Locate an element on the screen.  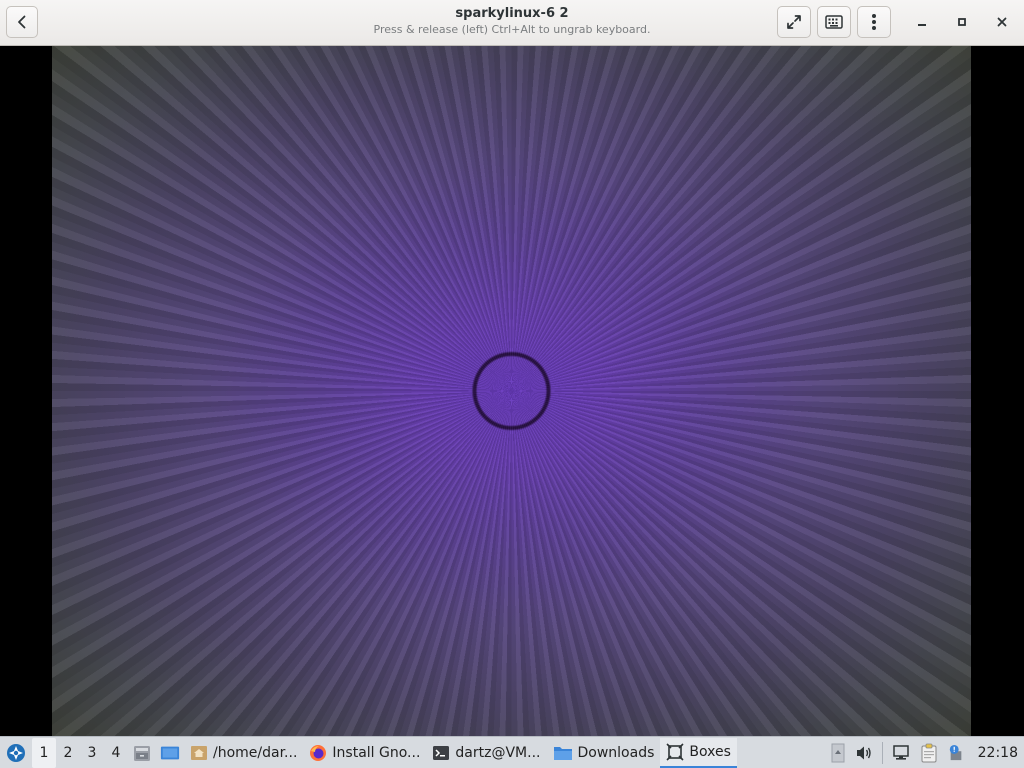
terminal-icon is located at coordinates (441, 752).